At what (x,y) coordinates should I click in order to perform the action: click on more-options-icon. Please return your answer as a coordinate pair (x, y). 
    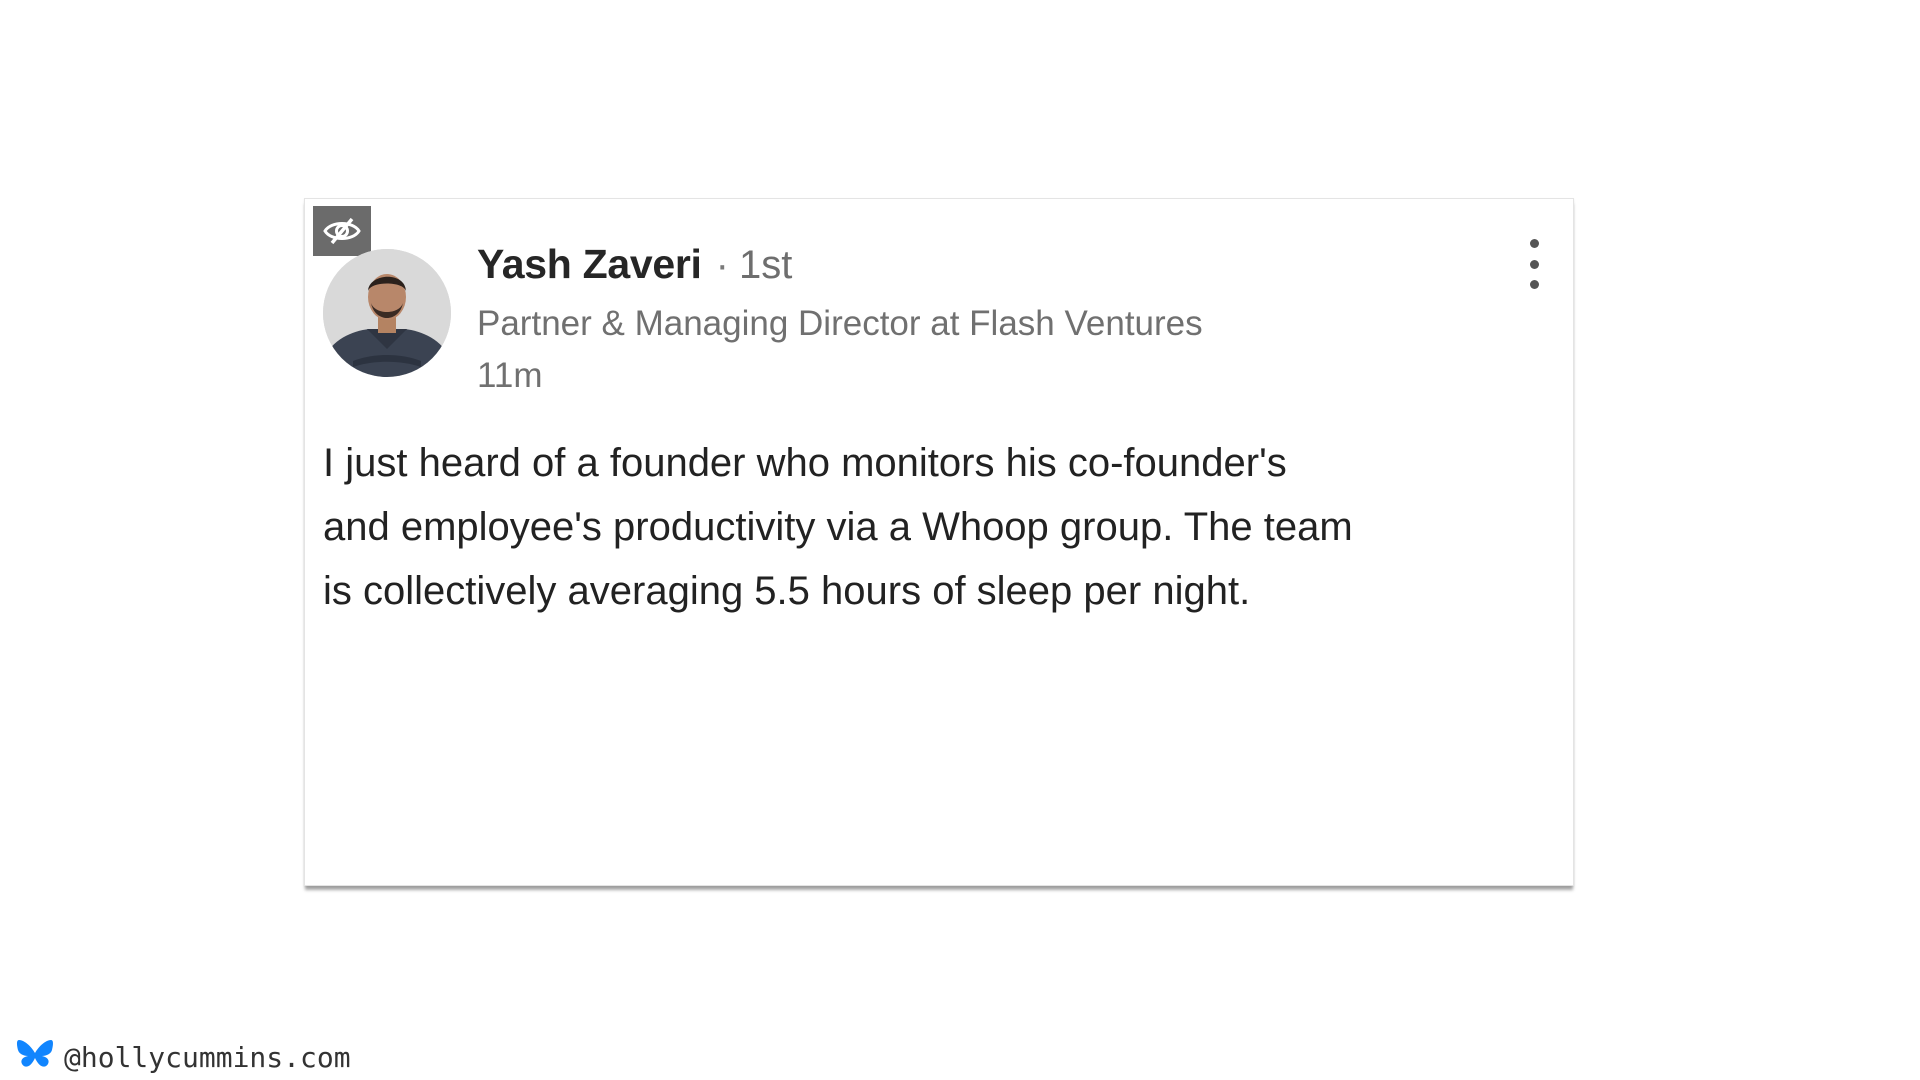
    Looking at the image, I should click on (1534, 264).